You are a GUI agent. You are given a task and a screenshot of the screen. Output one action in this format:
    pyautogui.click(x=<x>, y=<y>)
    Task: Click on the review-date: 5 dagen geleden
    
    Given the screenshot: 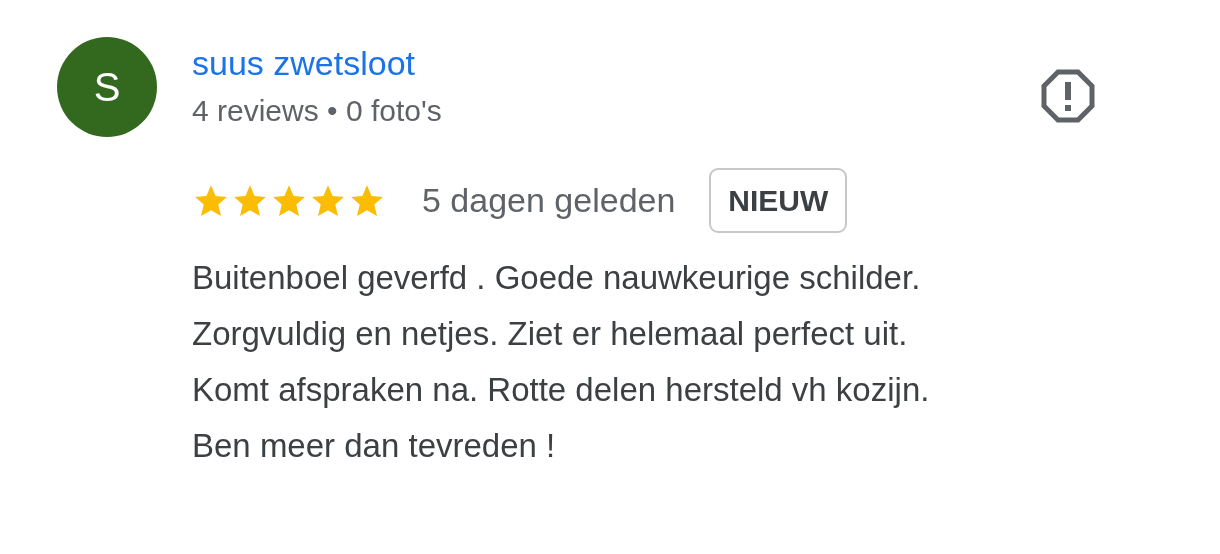 What is the action you would take?
    pyautogui.click(x=549, y=200)
    